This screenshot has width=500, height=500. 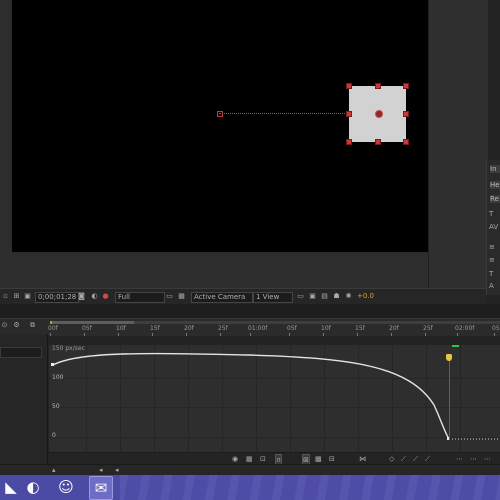 What do you see at coordinates (487, 459) in the screenshot?
I see `graph-options-icon: ⋯` at bounding box center [487, 459].